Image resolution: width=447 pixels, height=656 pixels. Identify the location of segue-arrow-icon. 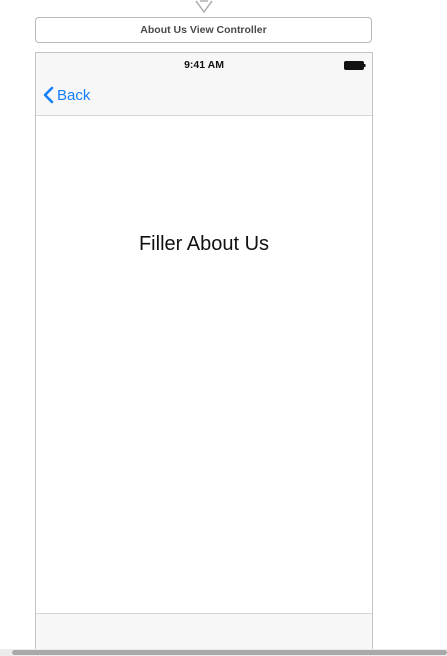
(204, 7).